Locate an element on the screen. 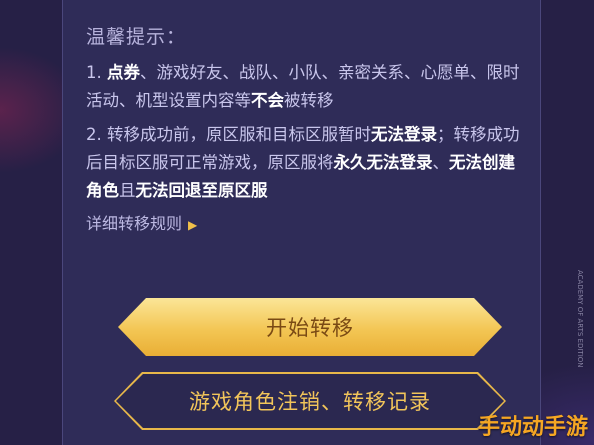  item2-text-1: 2. 转移成功前，原区服和目标区服暂时 is located at coordinates (228, 134).